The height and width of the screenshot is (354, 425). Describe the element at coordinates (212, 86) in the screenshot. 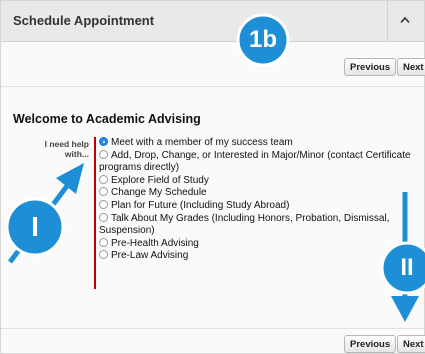

I see `top-divider` at that location.